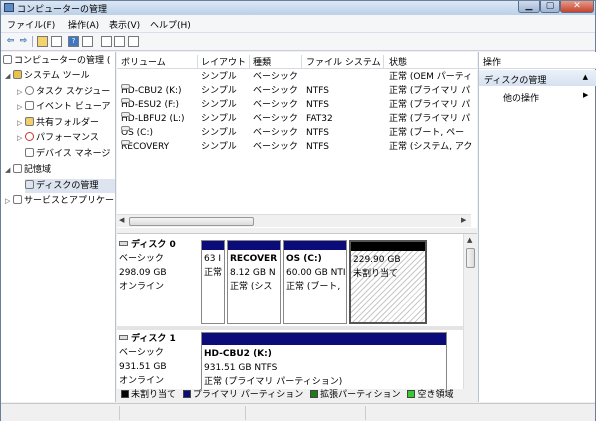 The height and width of the screenshot is (421, 596). I want to click on column-status: 状態, so click(398, 62).